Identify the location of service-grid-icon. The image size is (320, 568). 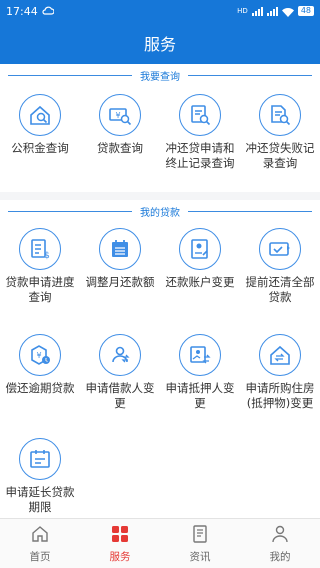
(120, 536).